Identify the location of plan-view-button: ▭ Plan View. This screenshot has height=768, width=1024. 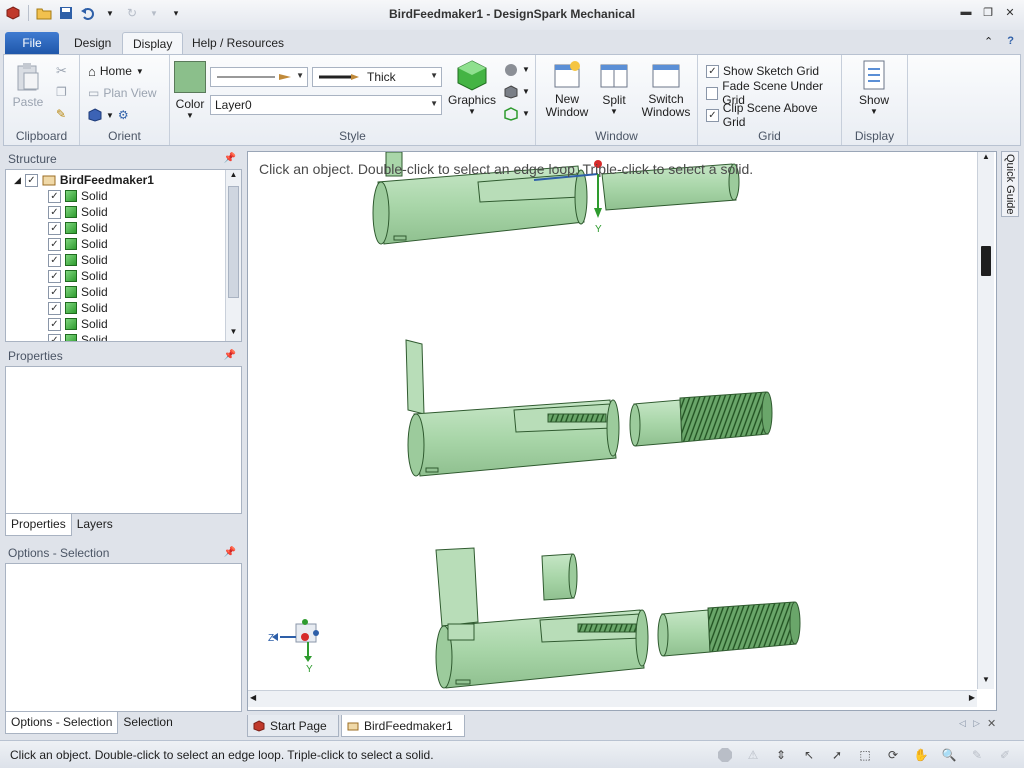
(122, 93).